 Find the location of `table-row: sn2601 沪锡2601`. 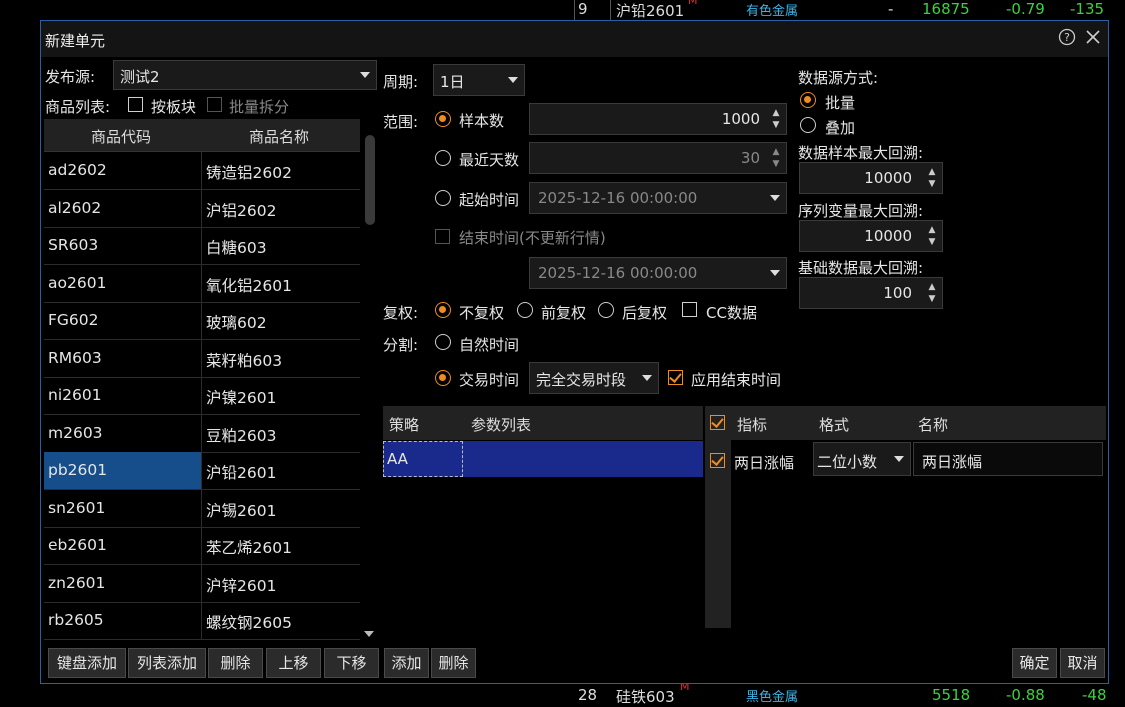

table-row: sn2601 沪锡2601 is located at coordinates (202, 508).